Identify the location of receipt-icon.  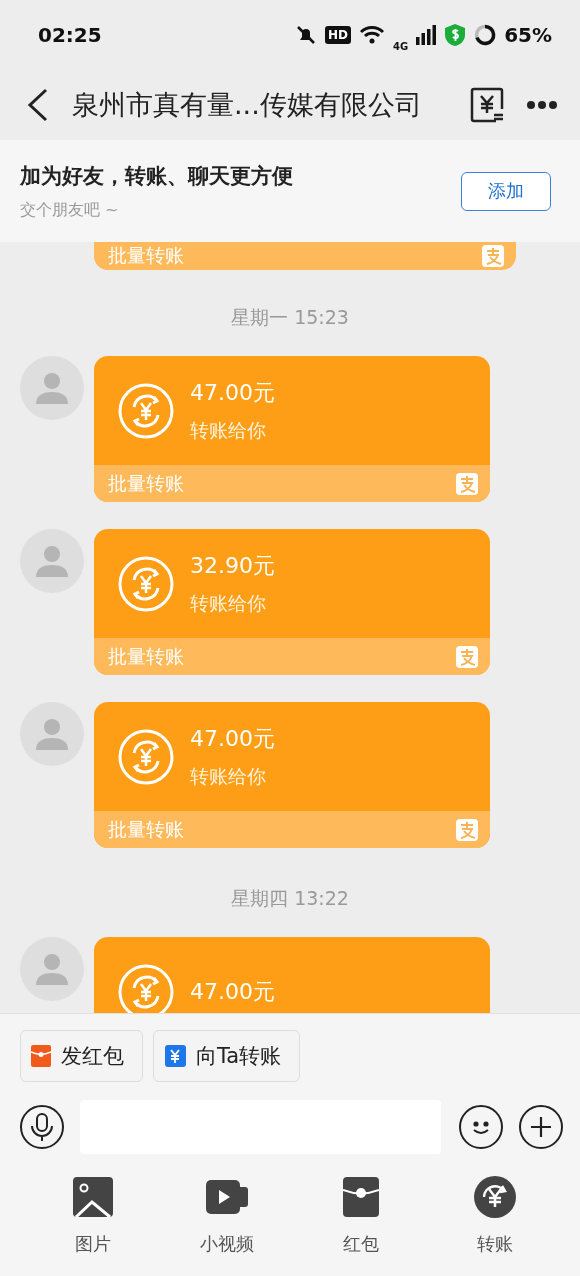
(488, 105).